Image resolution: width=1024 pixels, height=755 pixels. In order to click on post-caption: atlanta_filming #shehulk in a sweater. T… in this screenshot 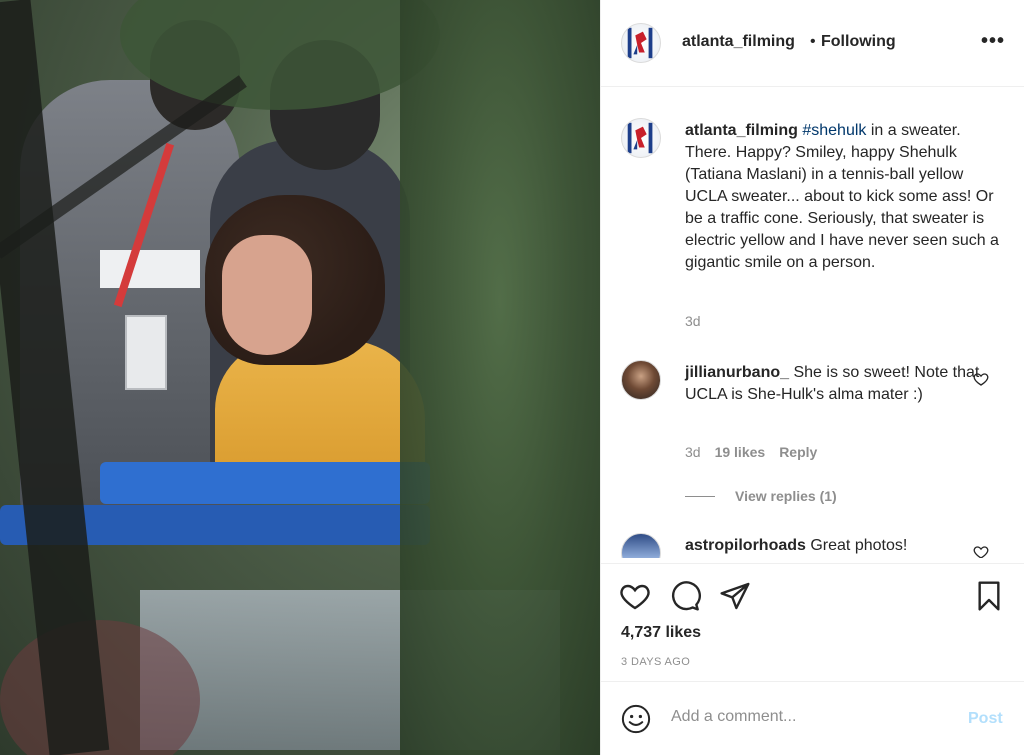, I will do `click(845, 197)`.